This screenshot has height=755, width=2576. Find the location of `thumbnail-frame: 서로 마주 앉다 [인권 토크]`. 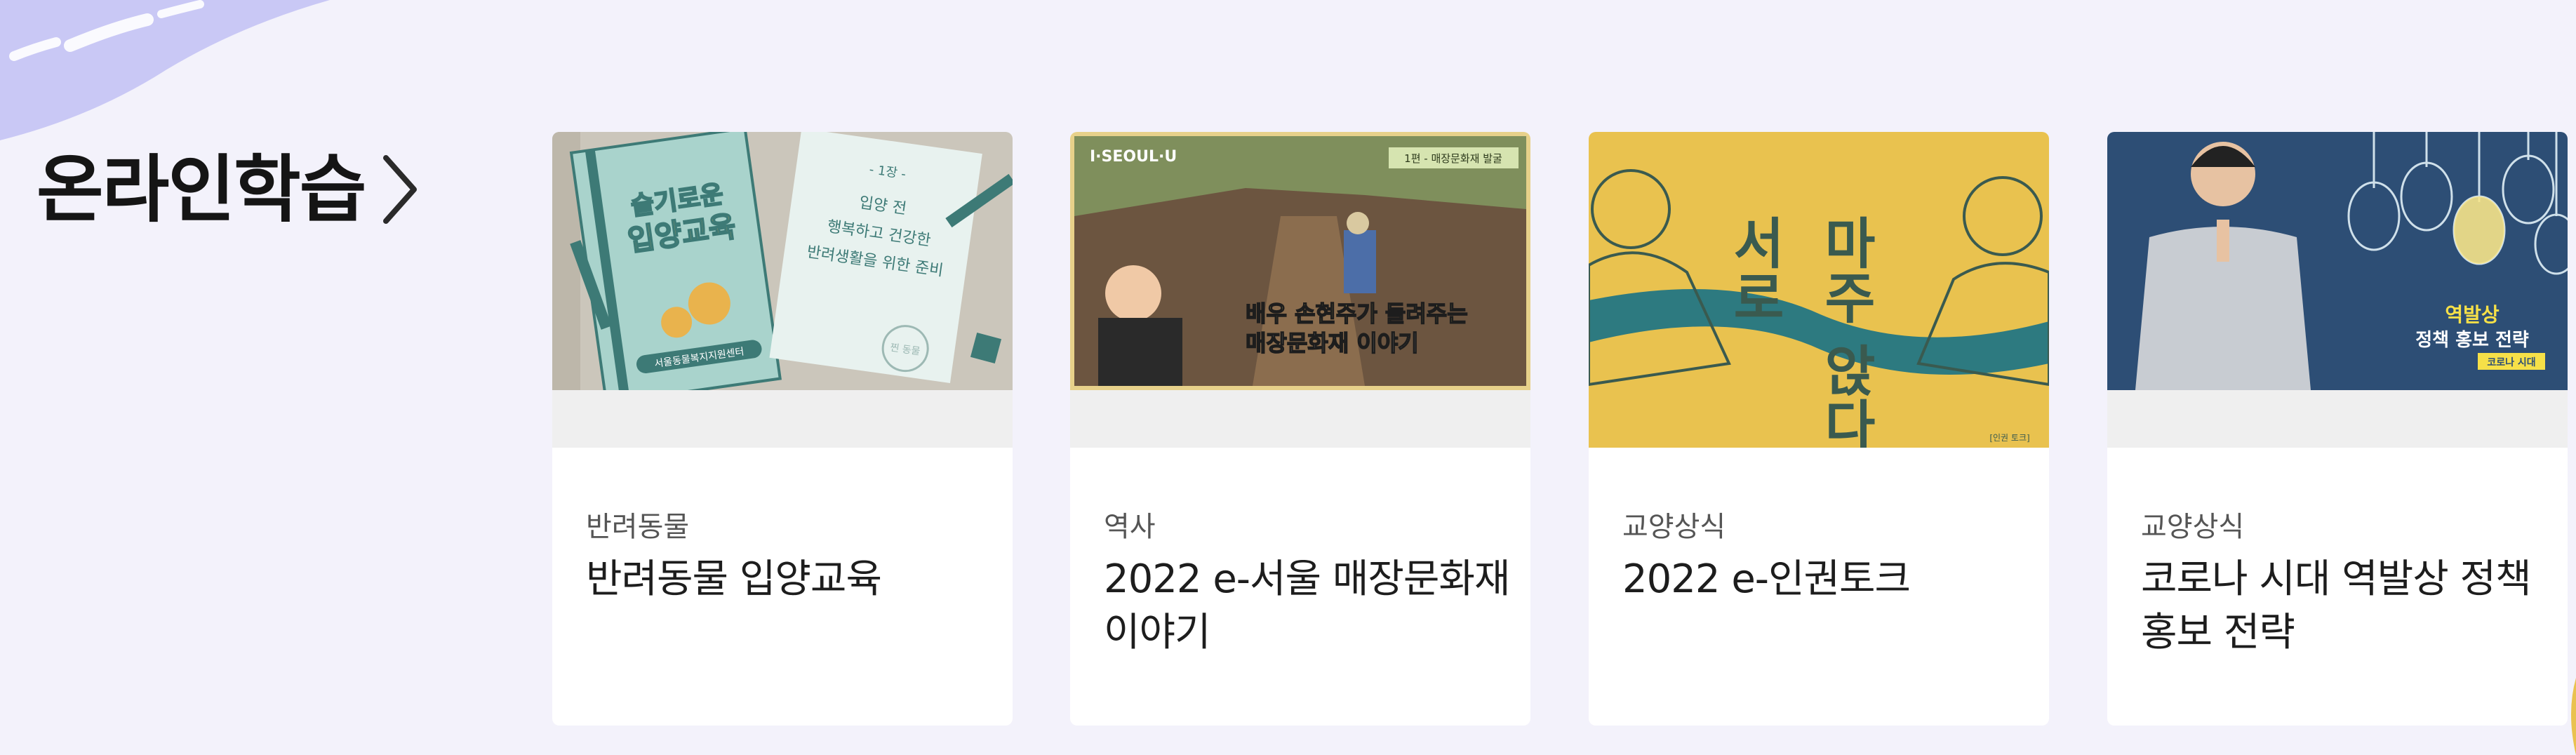

thumbnail-frame: 서로 마주 앉다 [인권 토크] is located at coordinates (1819, 290).